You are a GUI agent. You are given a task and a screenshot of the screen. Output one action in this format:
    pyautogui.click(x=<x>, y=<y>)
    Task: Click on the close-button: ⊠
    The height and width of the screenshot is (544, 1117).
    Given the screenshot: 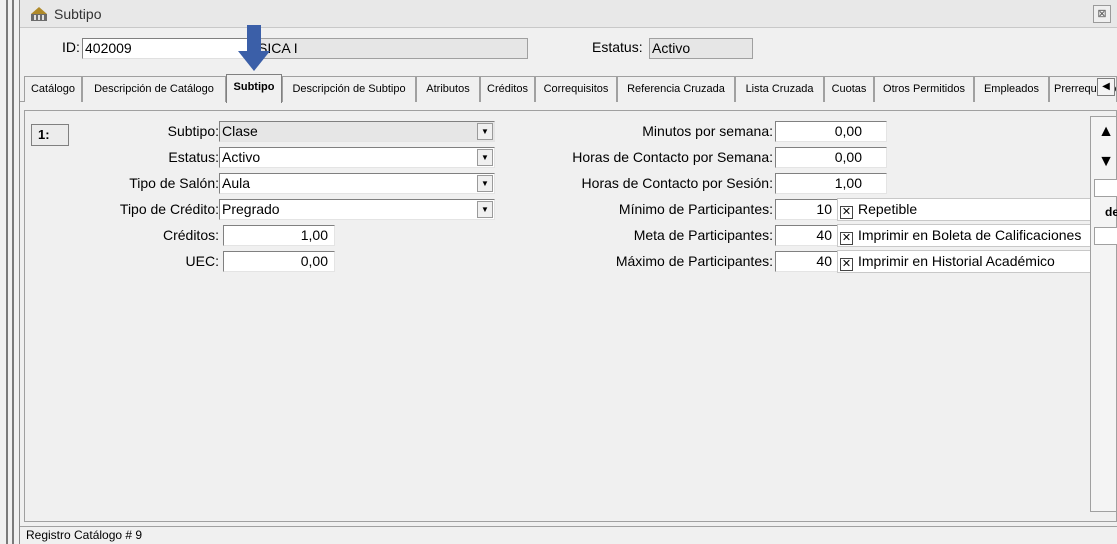 What is the action you would take?
    pyautogui.click(x=1102, y=14)
    